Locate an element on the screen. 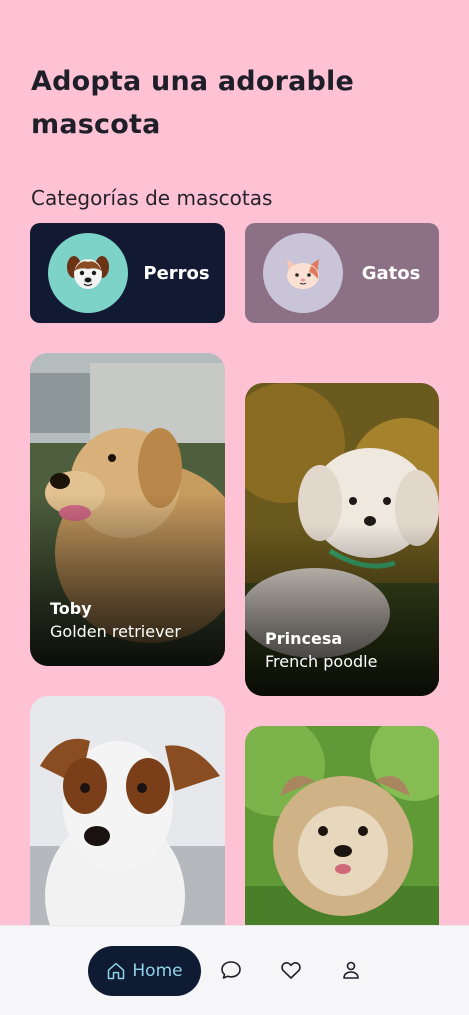 Image resolution: width=469 pixels, height=1015 pixels. category-dogs-label: Perros is located at coordinates (176, 273).